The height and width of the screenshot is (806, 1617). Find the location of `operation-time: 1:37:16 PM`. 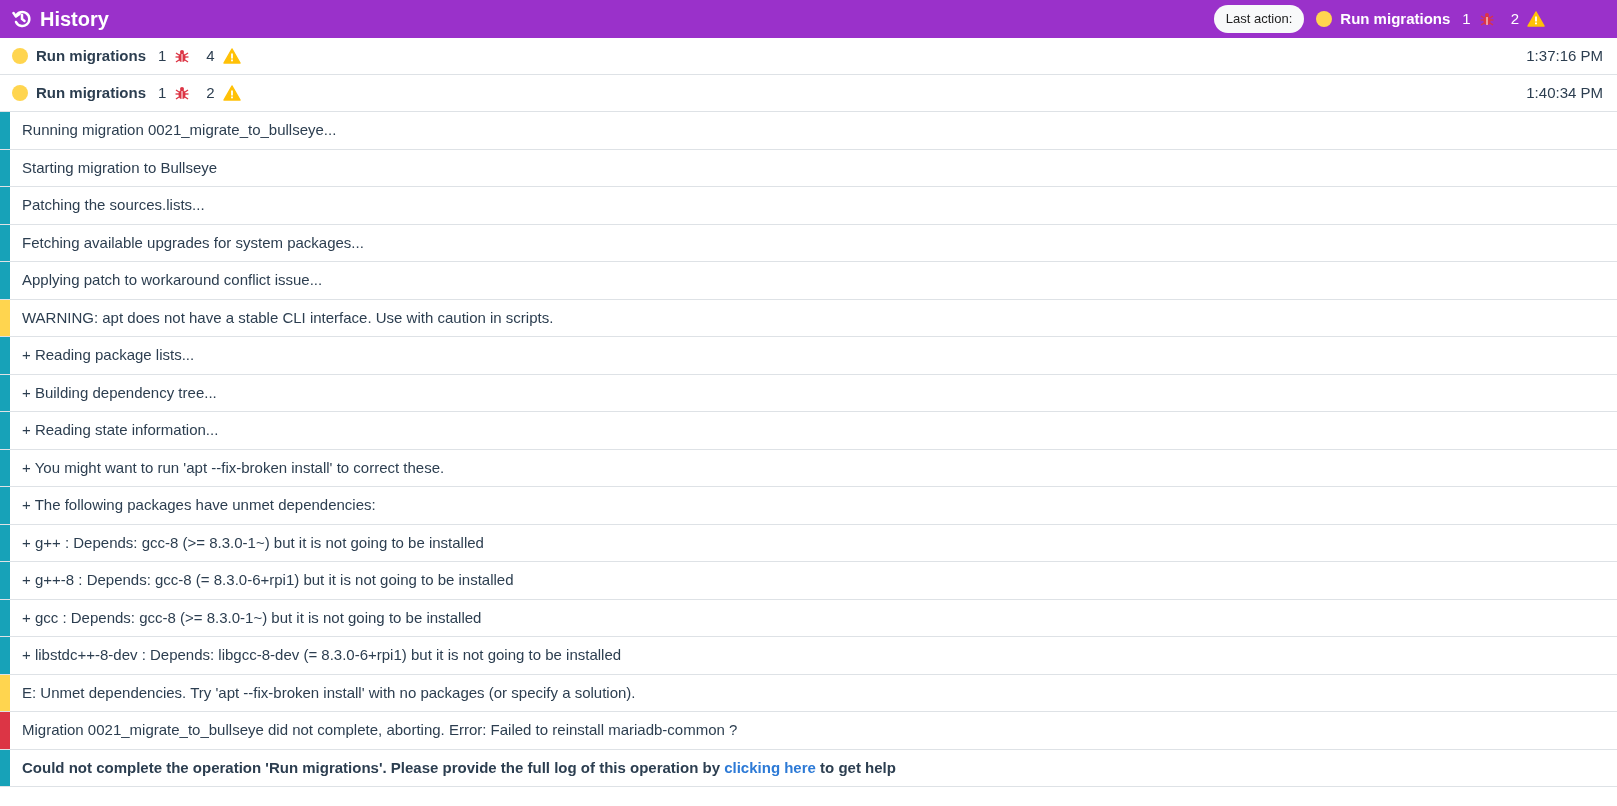

operation-time: 1:37:16 PM is located at coordinates (1564, 55).